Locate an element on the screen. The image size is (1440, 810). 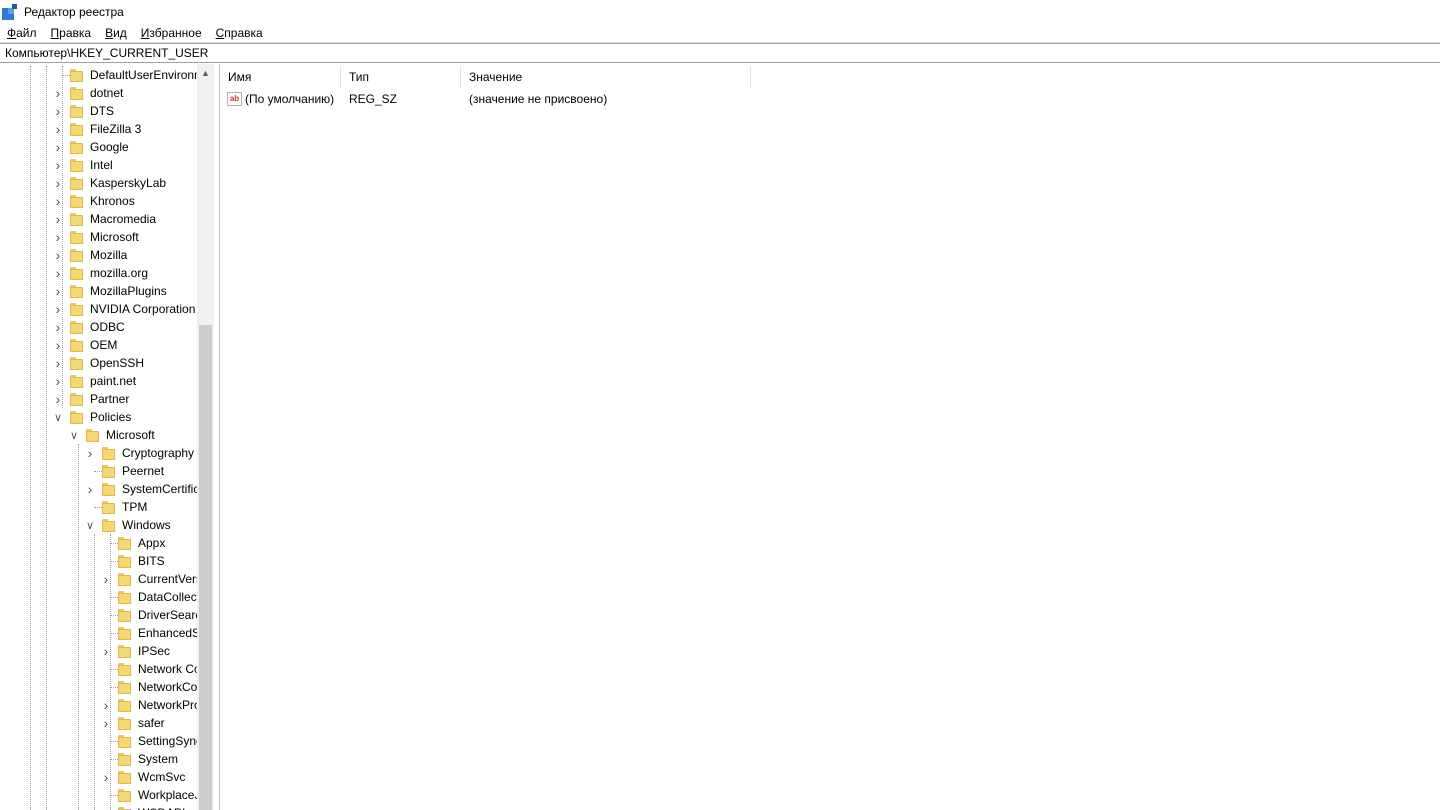
tree-item: › dotnet is located at coordinates (107, 93).